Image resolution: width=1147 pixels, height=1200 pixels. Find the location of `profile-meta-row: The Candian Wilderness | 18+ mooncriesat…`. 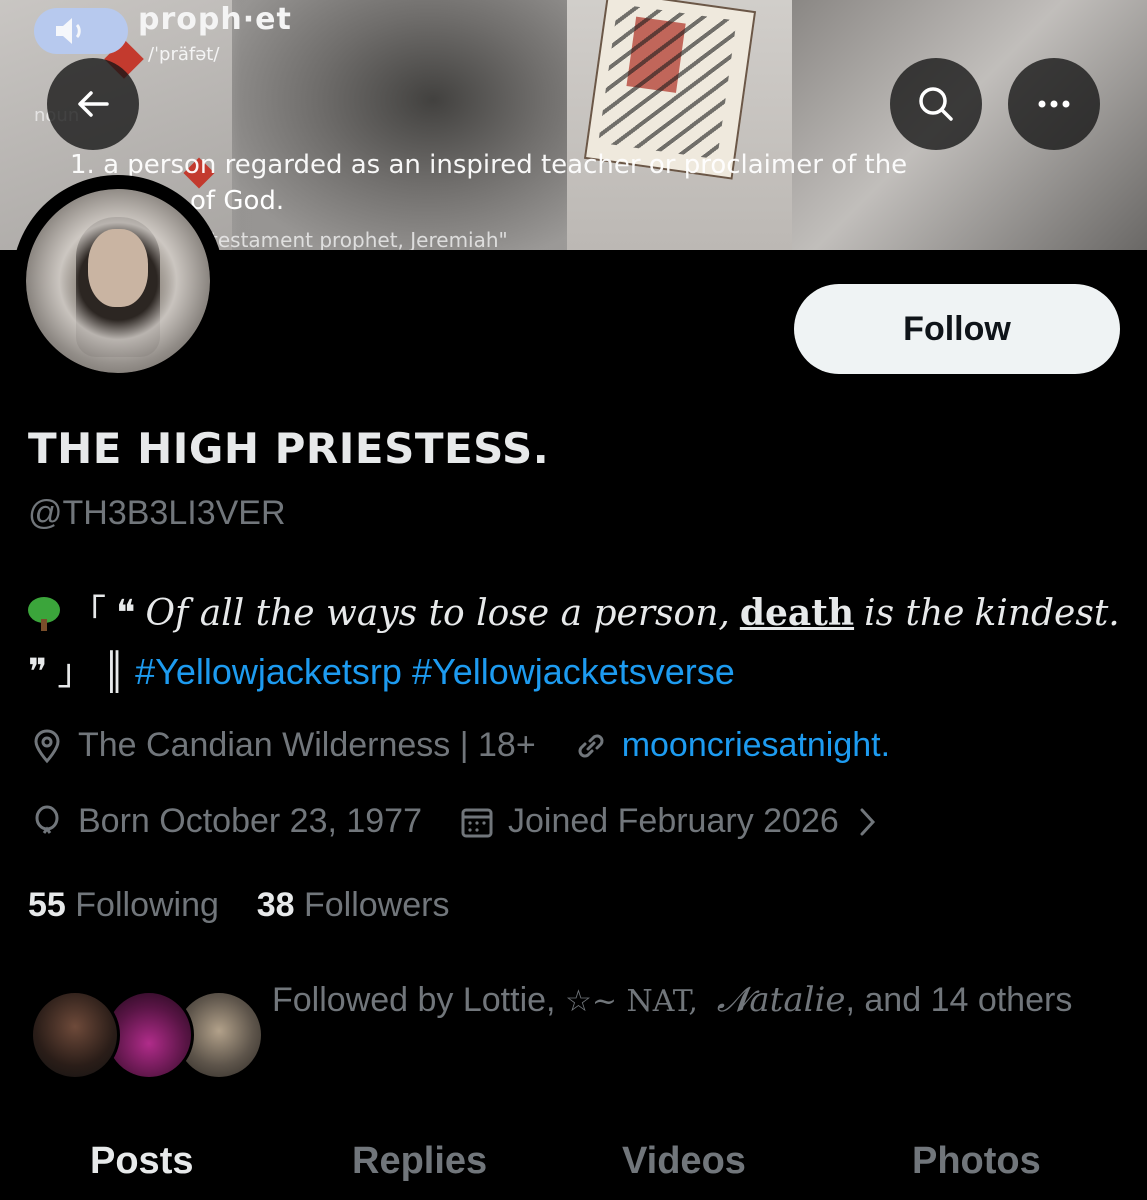

profile-meta-row: The Candian Wilderness | 18+ mooncriesat… is located at coordinates (459, 745).